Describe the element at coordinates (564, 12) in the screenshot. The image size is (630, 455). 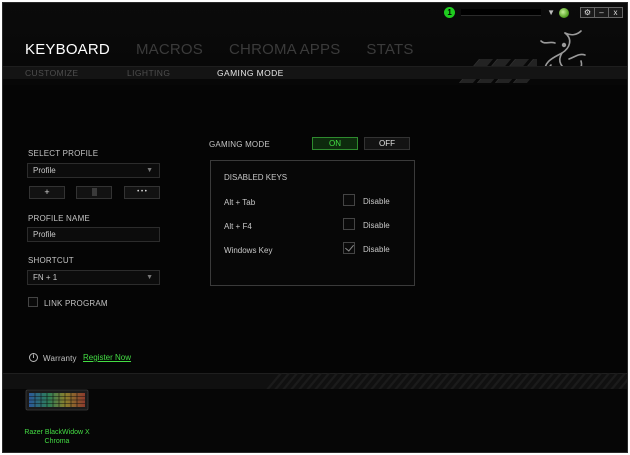
I see `online-globe-icon` at that location.